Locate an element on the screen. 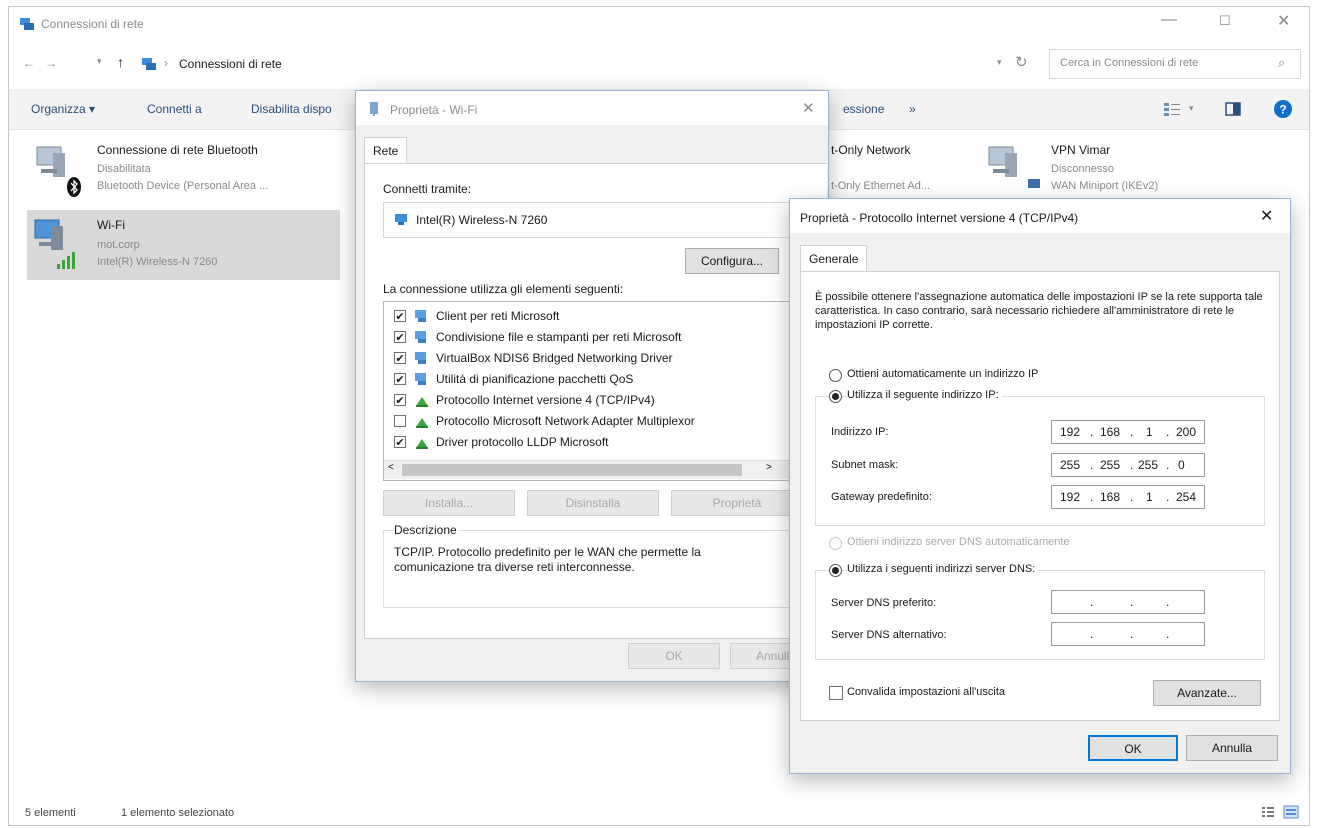  item-device: Intel(R) Wireless-N 7260 is located at coordinates (157, 262).